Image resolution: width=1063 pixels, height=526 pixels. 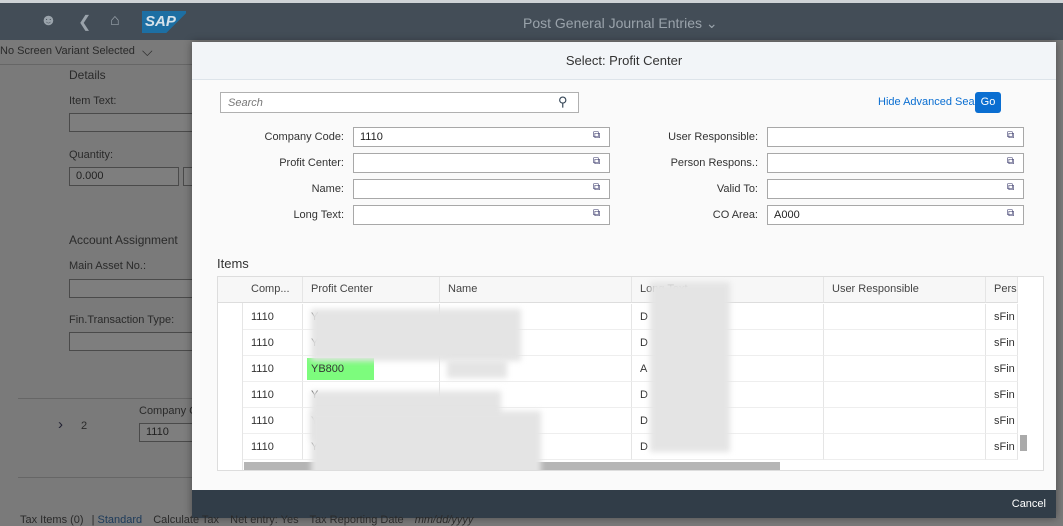 What do you see at coordinates (713, 137) in the screenshot?
I see `filter-label: User Responsible:` at bounding box center [713, 137].